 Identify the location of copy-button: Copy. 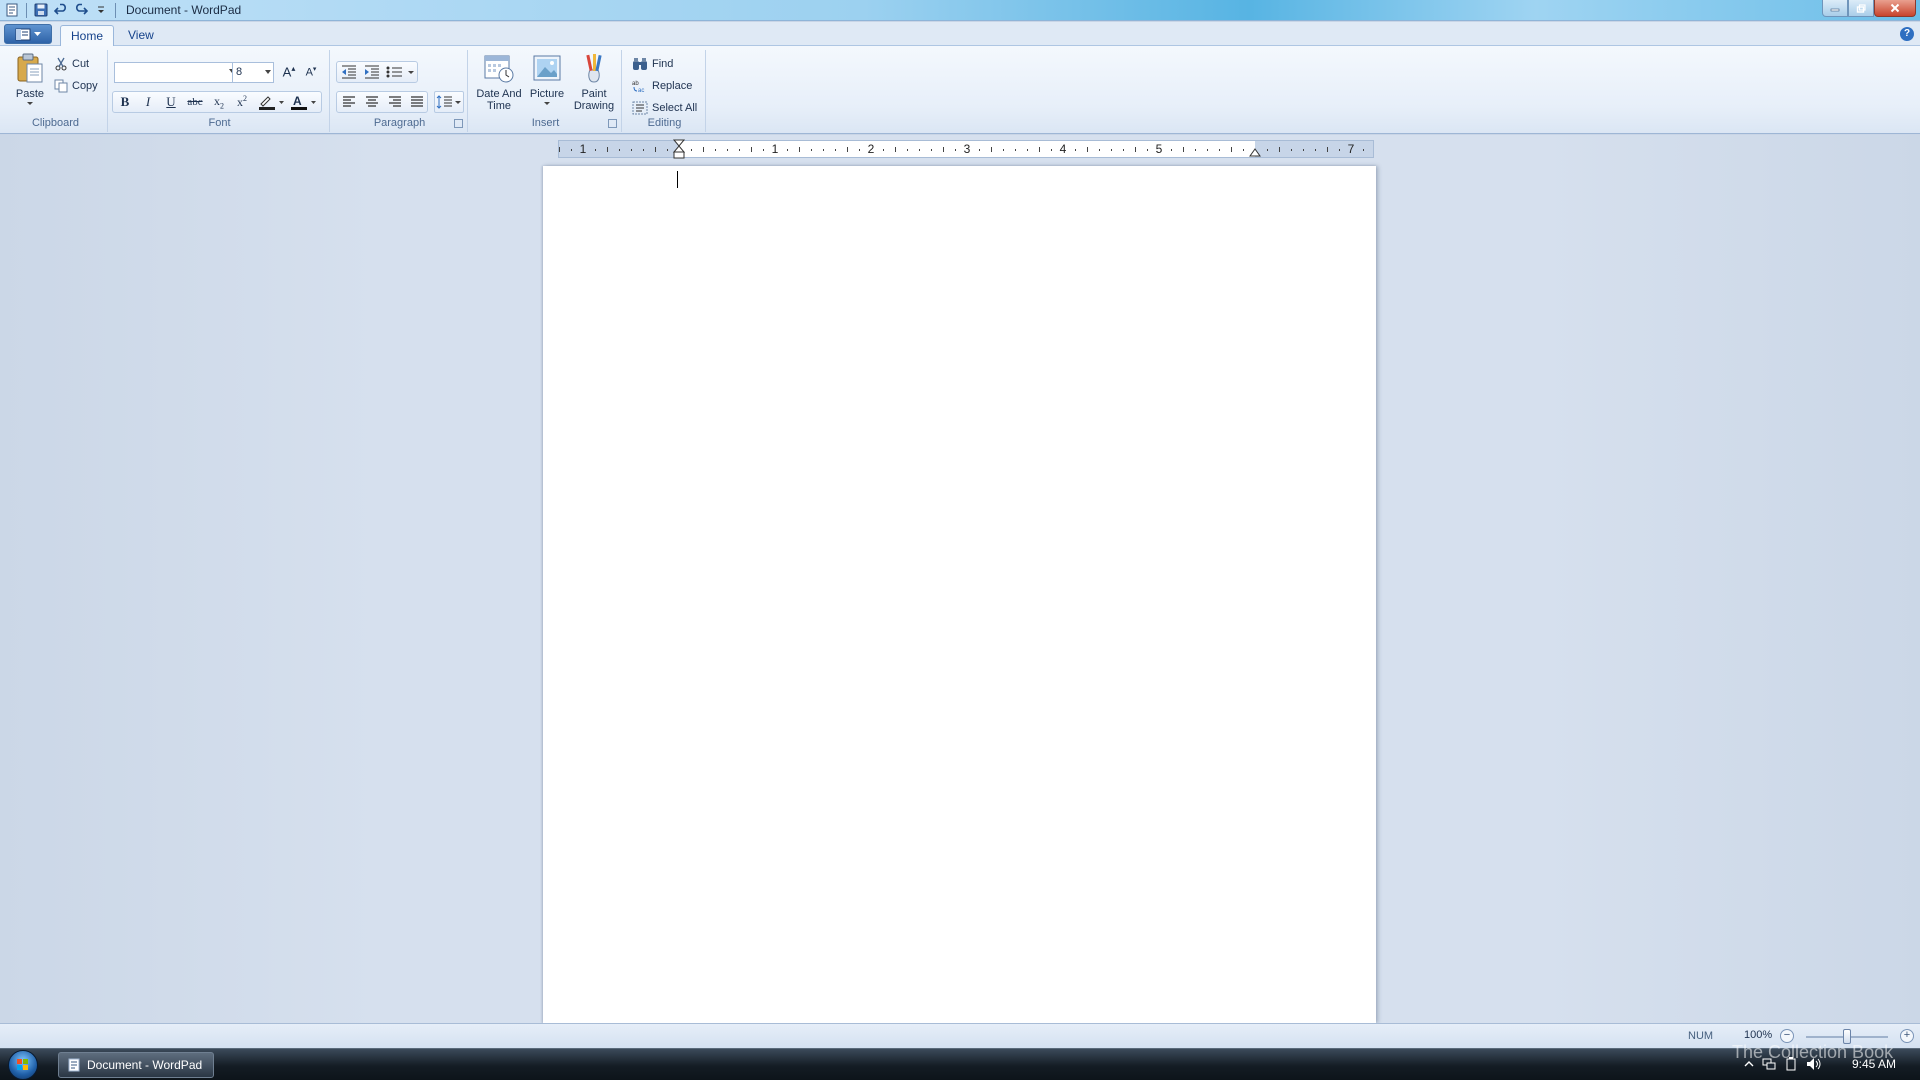
(76, 86).